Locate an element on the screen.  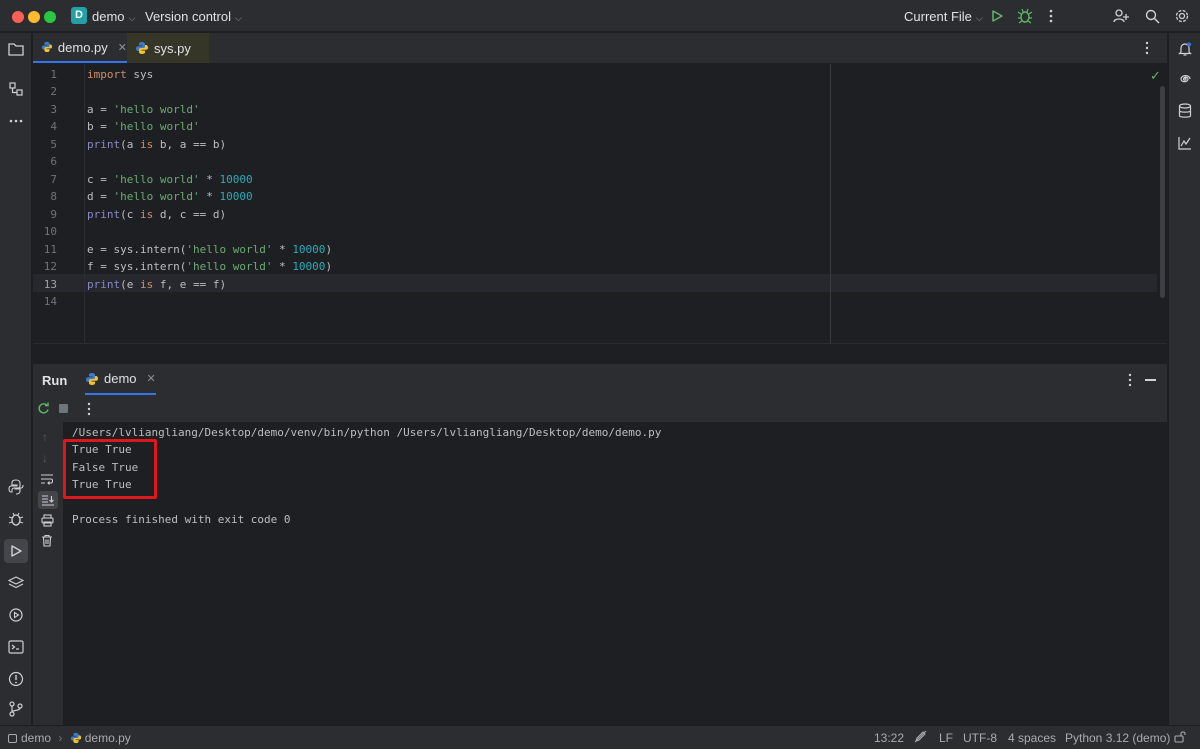
inspection-ok-icon: ✓ is located at coordinates (1155, 76).